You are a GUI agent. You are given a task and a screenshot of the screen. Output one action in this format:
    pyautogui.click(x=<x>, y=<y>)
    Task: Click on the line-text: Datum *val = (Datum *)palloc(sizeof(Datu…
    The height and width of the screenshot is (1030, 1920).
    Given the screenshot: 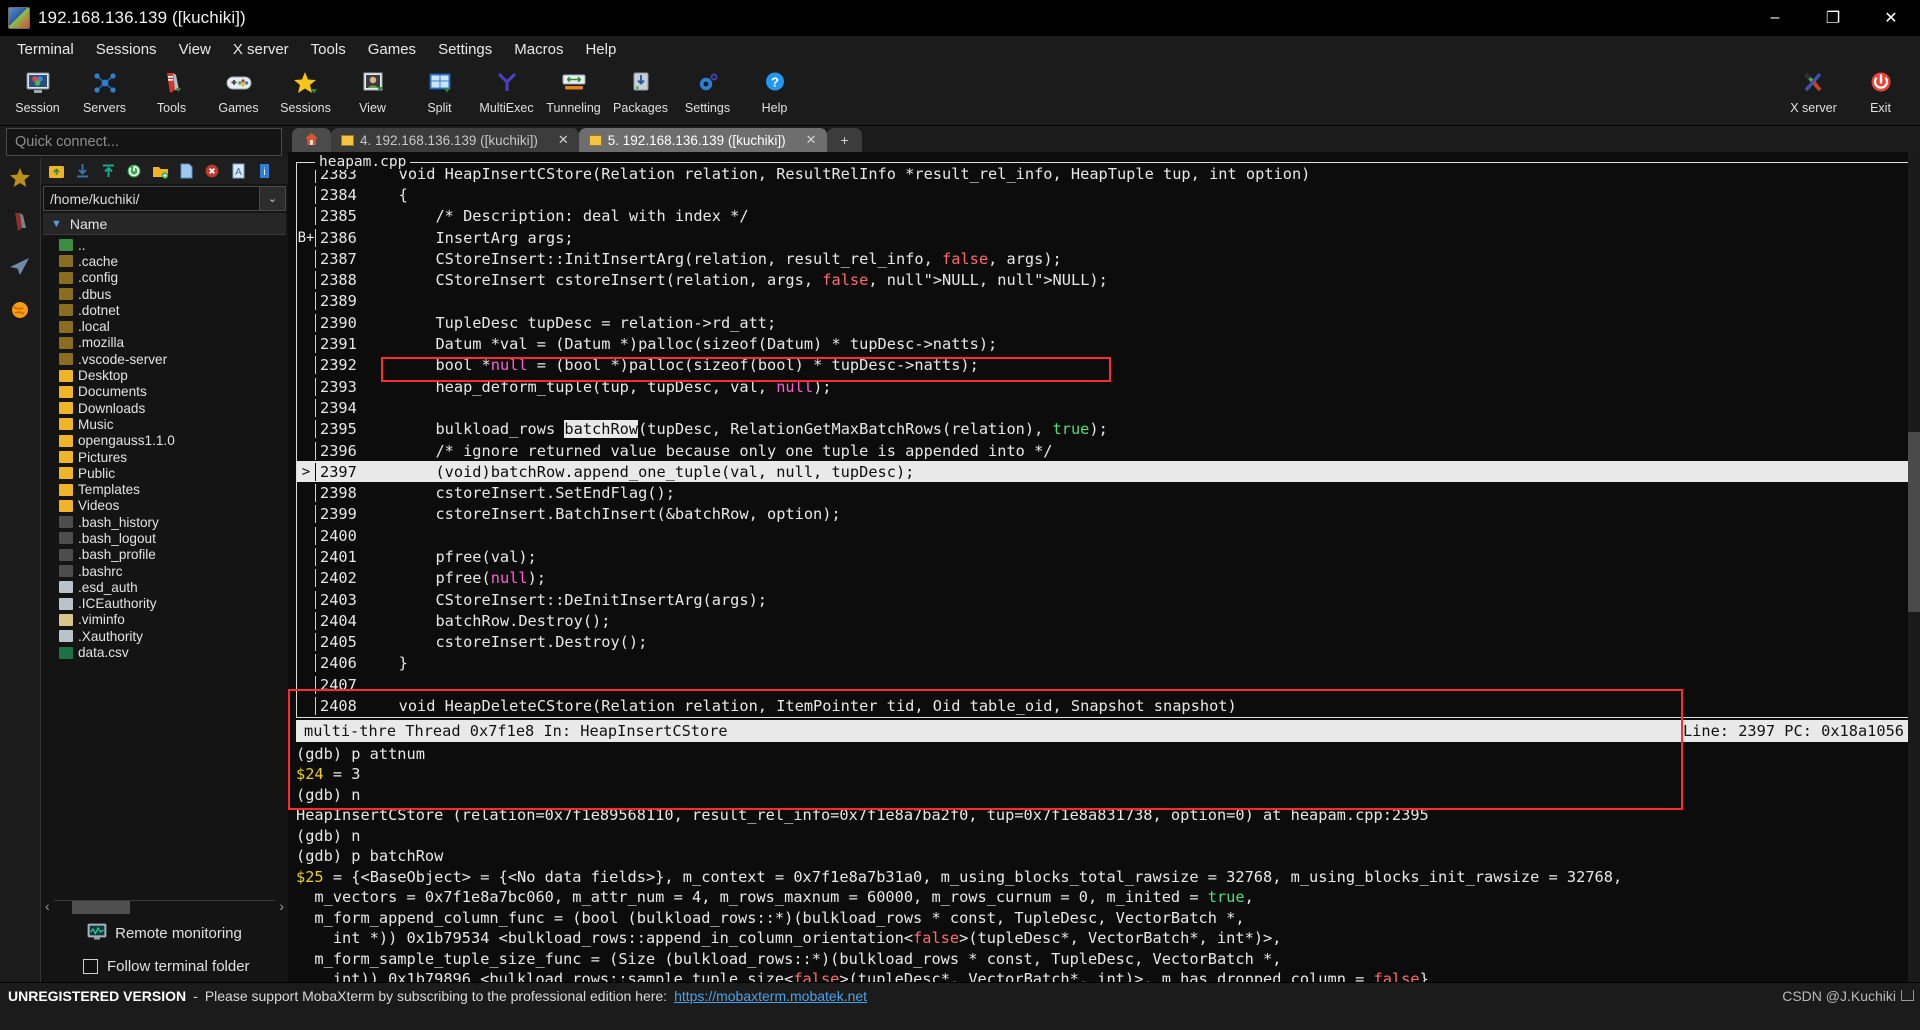 What is the action you would take?
    pyautogui.click(x=684, y=344)
    